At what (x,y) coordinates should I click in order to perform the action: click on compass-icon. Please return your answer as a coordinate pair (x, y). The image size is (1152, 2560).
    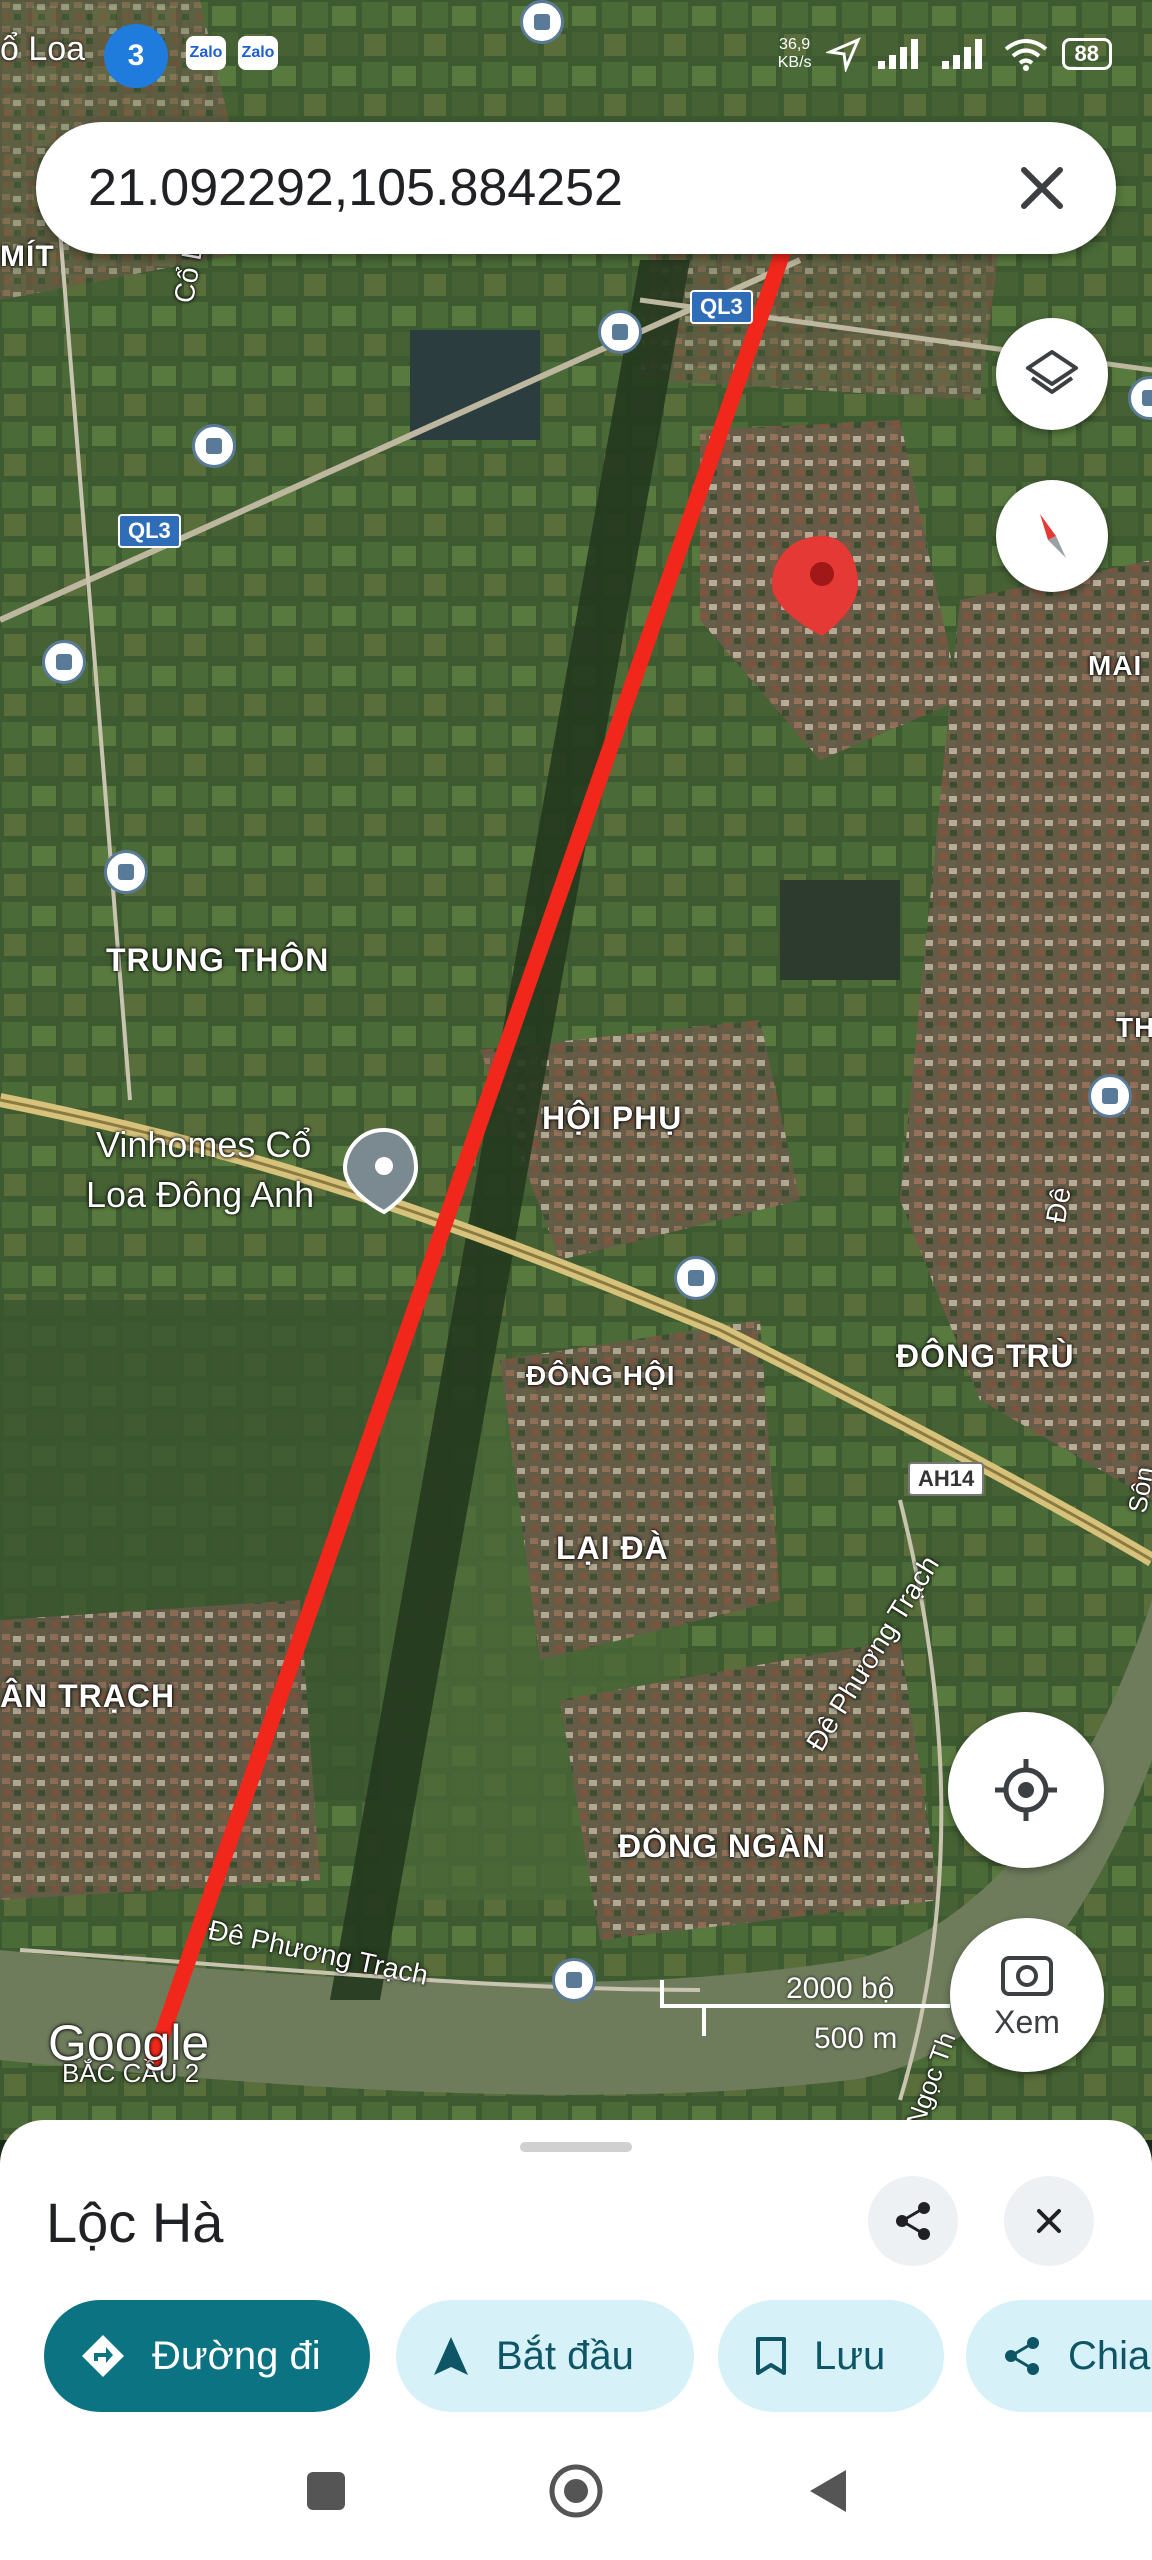
    Looking at the image, I should click on (1053, 536).